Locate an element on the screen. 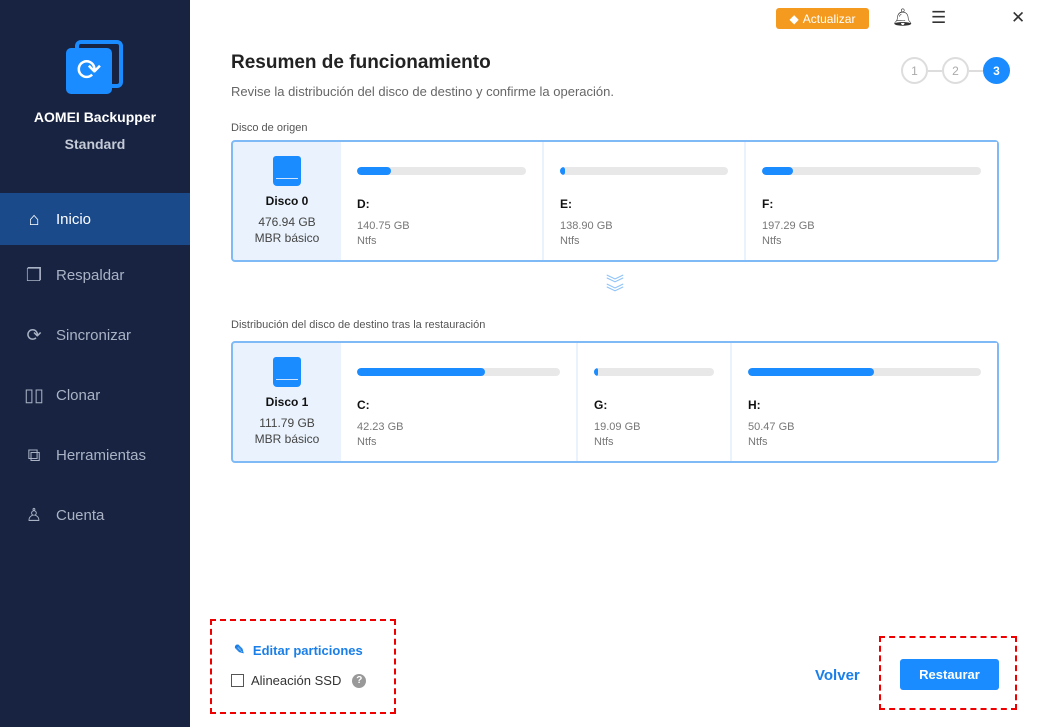  nav-cuenta: ♙ Cuenta is located at coordinates (95, 515).